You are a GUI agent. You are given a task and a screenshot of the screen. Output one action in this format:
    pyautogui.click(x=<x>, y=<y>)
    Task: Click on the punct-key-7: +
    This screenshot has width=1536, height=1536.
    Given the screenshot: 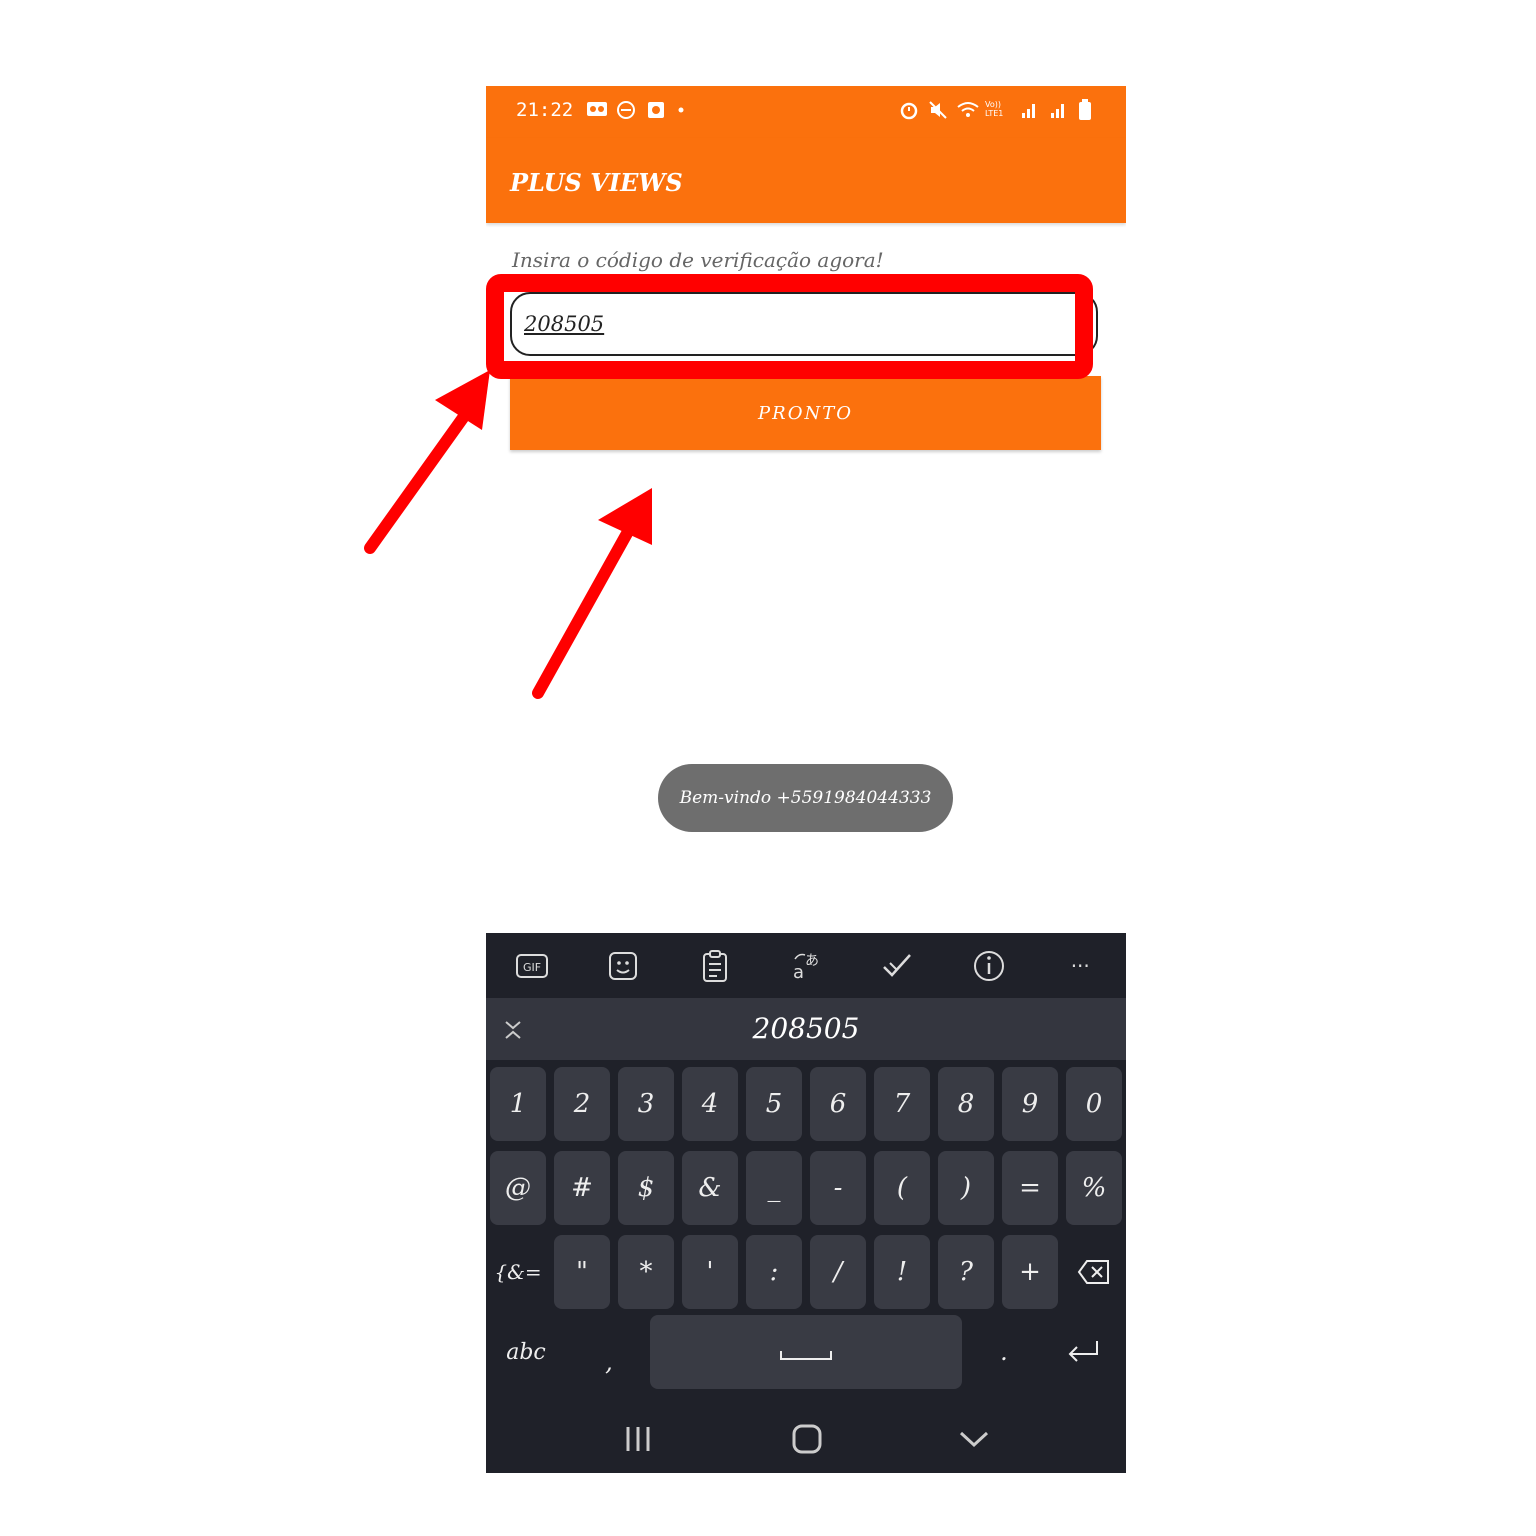 What is the action you would take?
    pyautogui.click(x=1030, y=1272)
    